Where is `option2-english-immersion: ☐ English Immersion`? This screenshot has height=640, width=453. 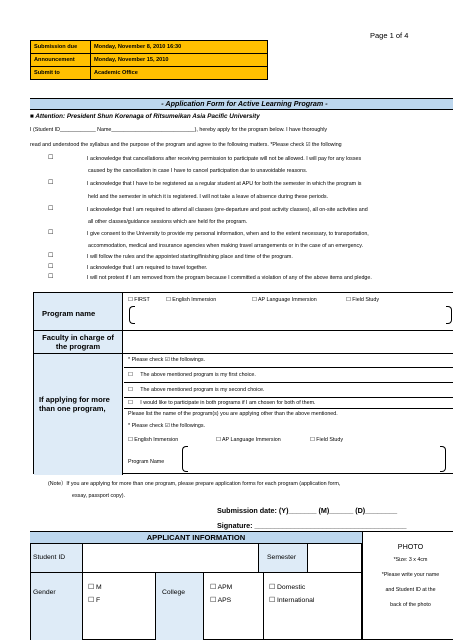 option2-english-immersion: ☐ English Immersion is located at coordinates (153, 440).